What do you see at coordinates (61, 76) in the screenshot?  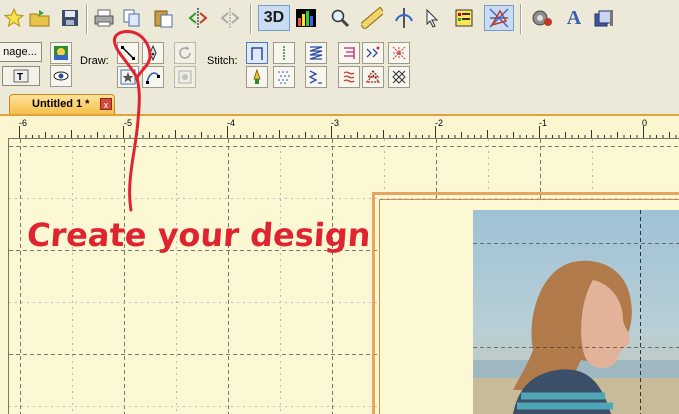 I see `view-eye-icon` at bounding box center [61, 76].